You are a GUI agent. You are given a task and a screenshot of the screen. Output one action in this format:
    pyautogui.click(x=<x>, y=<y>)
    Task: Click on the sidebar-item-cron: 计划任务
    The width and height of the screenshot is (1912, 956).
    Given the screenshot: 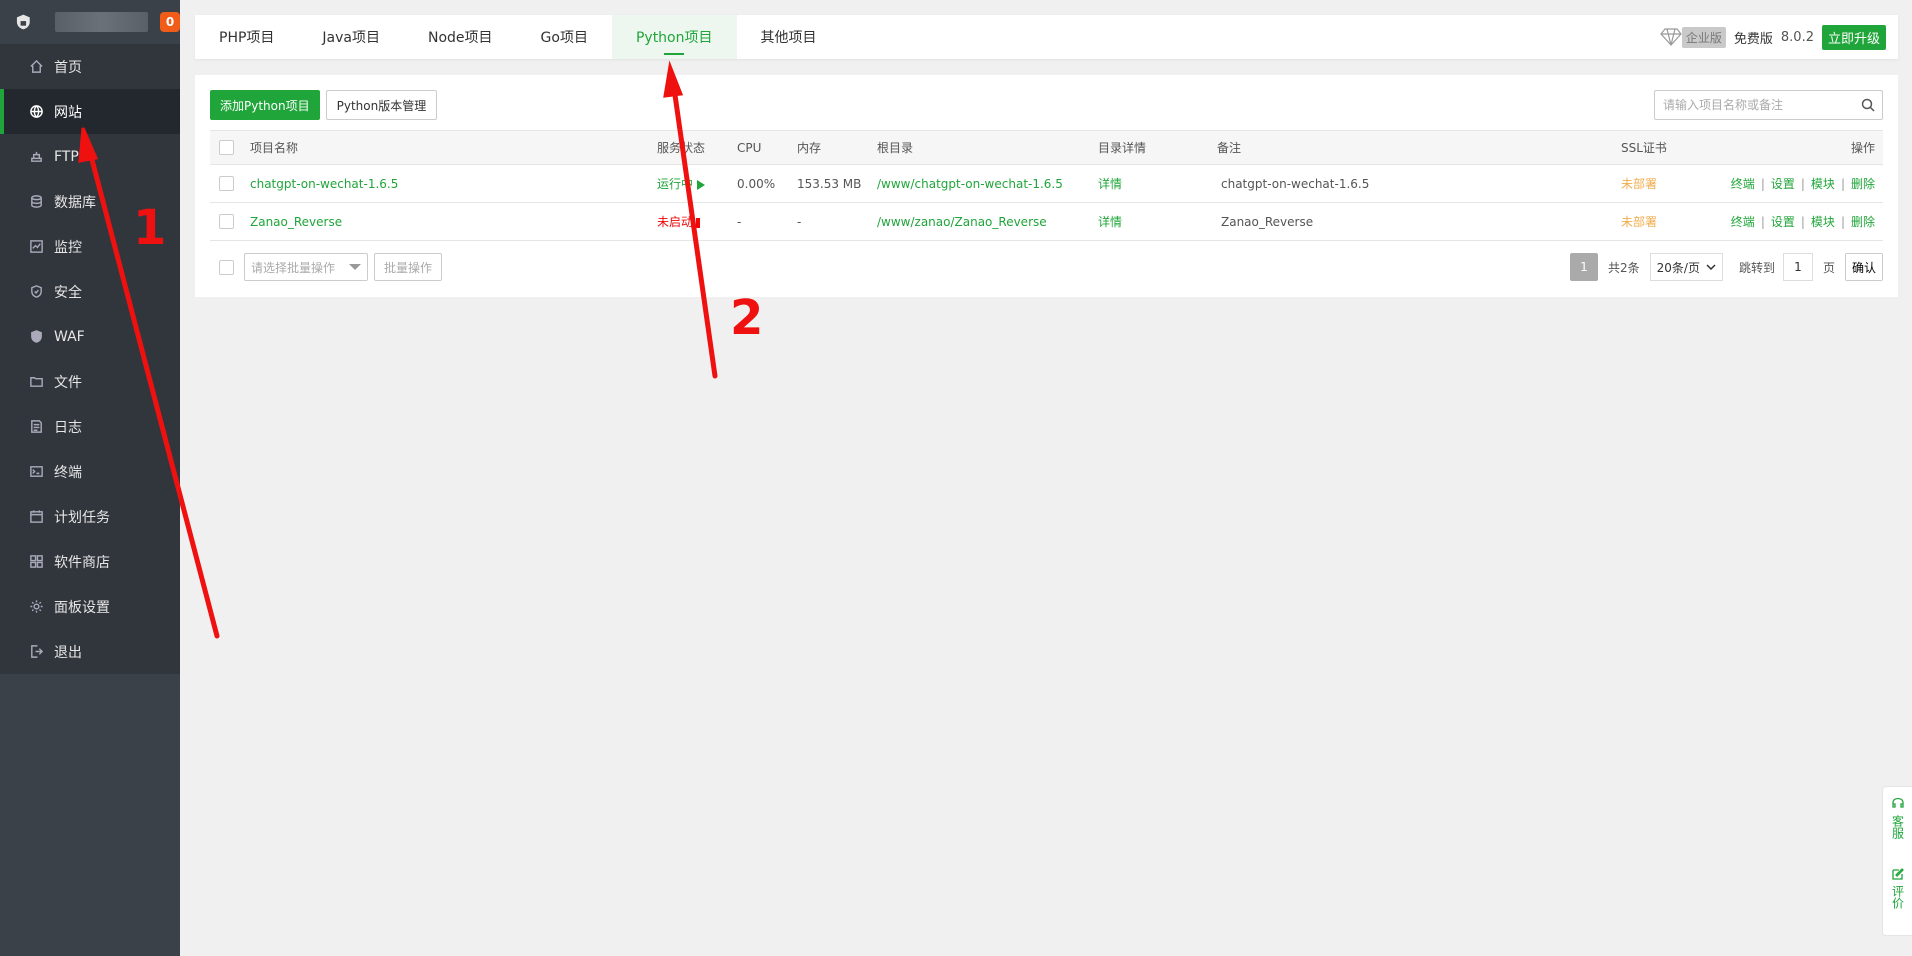 What is the action you would take?
    pyautogui.click(x=90, y=516)
    